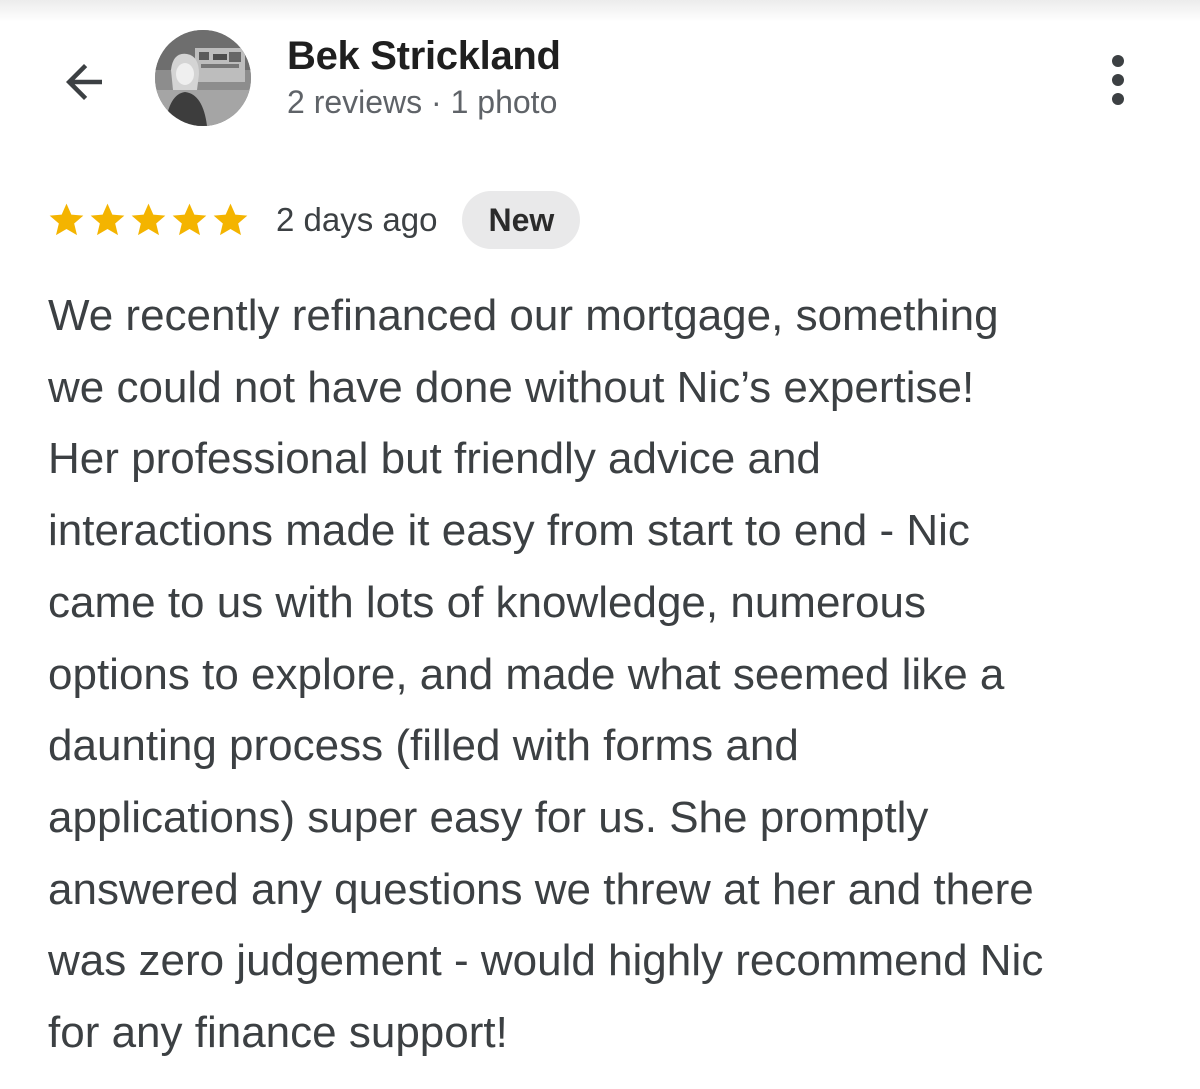  Describe the element at coordinates (357, 219) in the screenshot. I see `review-time: 2 days ago` at that location.